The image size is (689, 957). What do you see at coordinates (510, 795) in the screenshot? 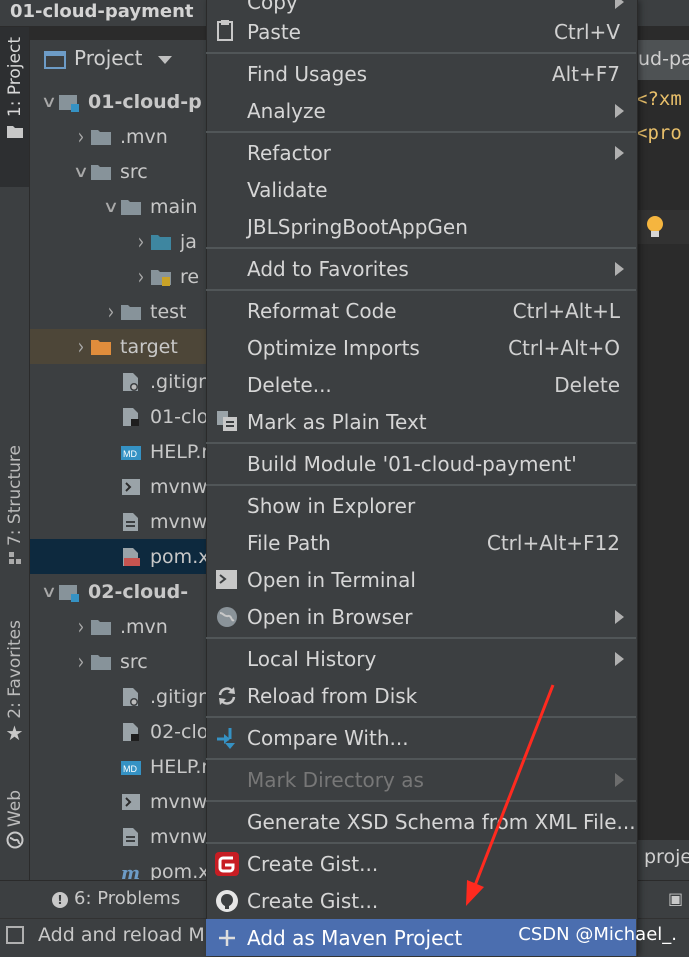
I see `annotation-arrow` at bounding box center [510, 795].